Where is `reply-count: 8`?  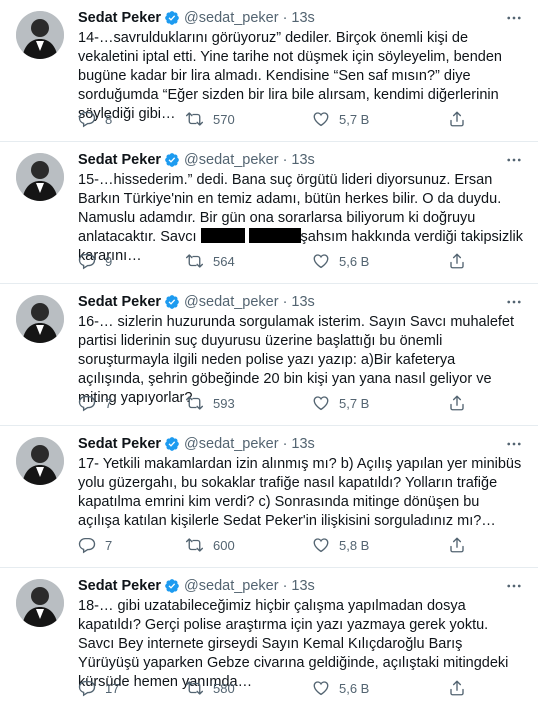
reply-count: 8 is located at coordinates (109, 119).